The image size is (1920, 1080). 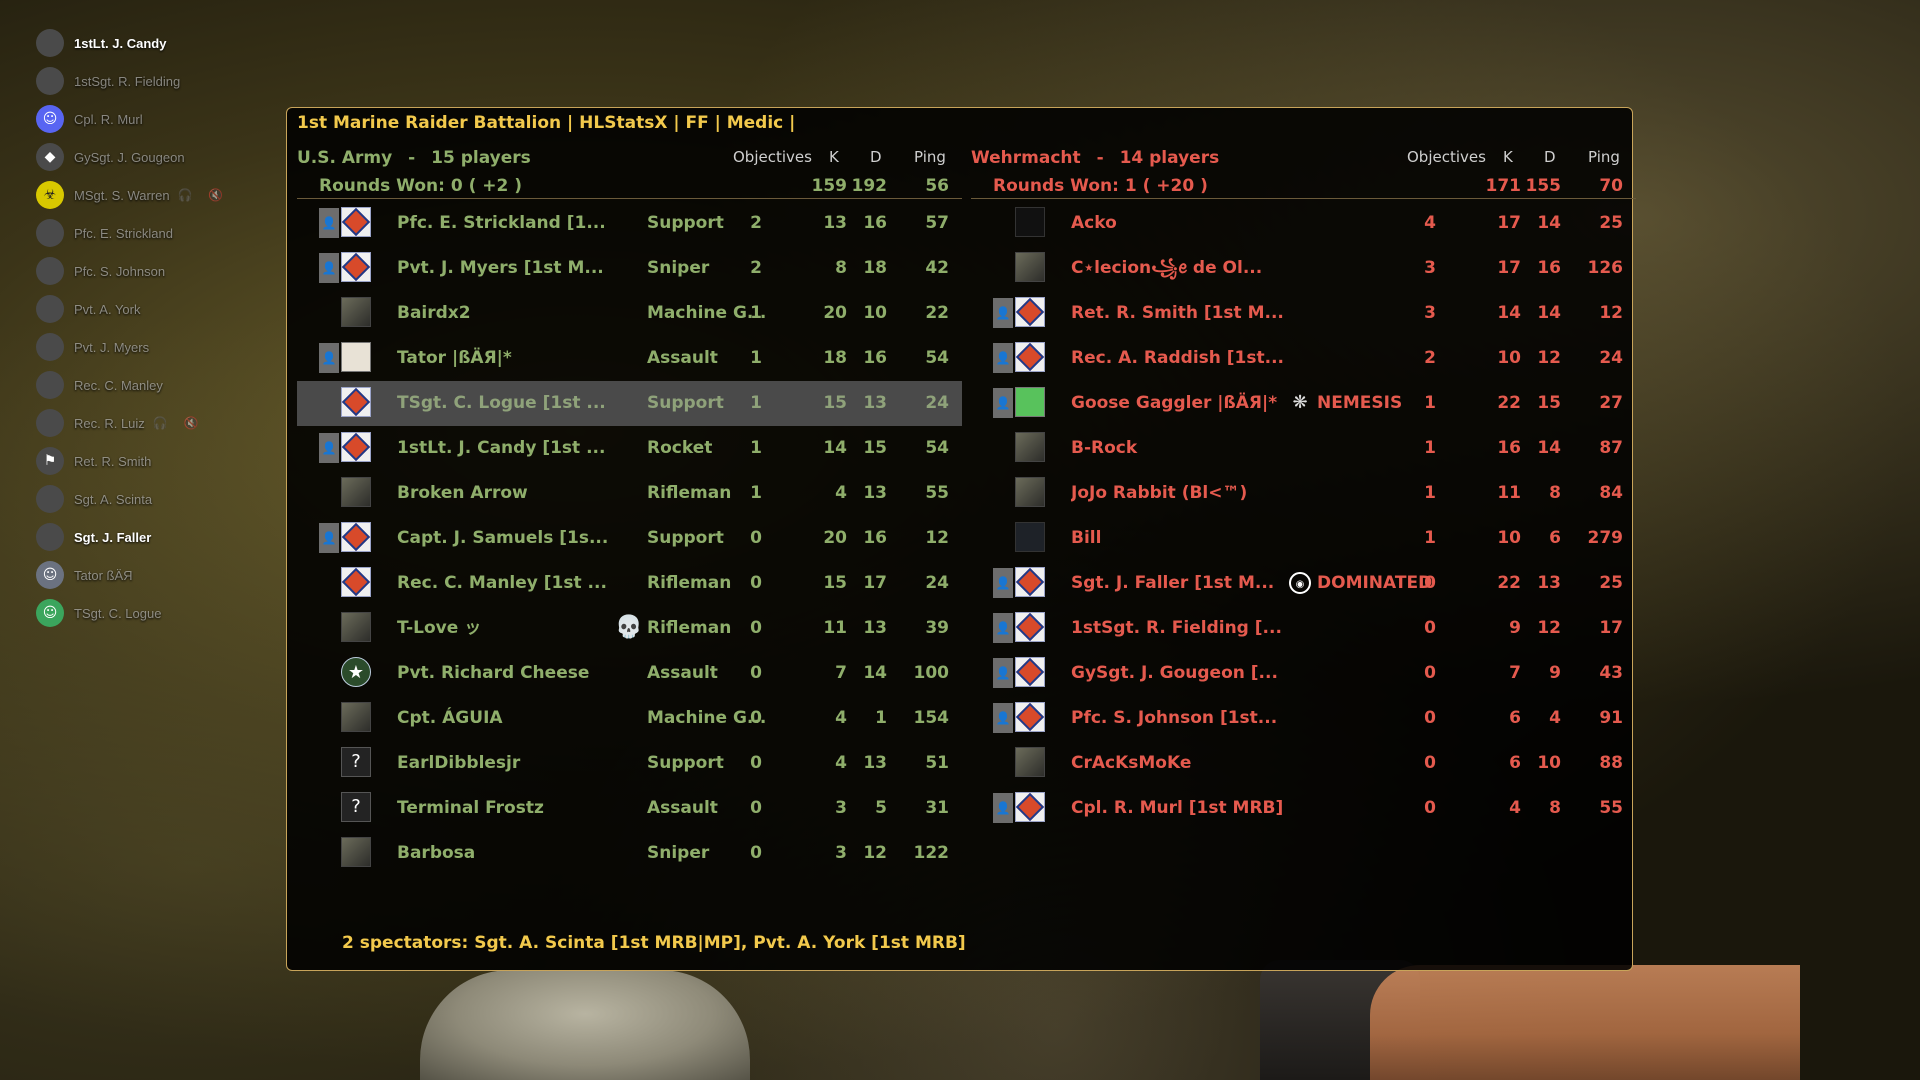 I want to click on player-class: Rifleman, so click(x=689, y=493).